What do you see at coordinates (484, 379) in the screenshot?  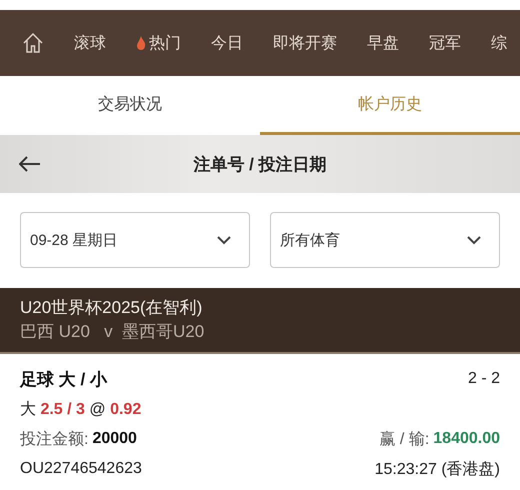 I see `score: 2 - 2` at bounding box center [484, 379].